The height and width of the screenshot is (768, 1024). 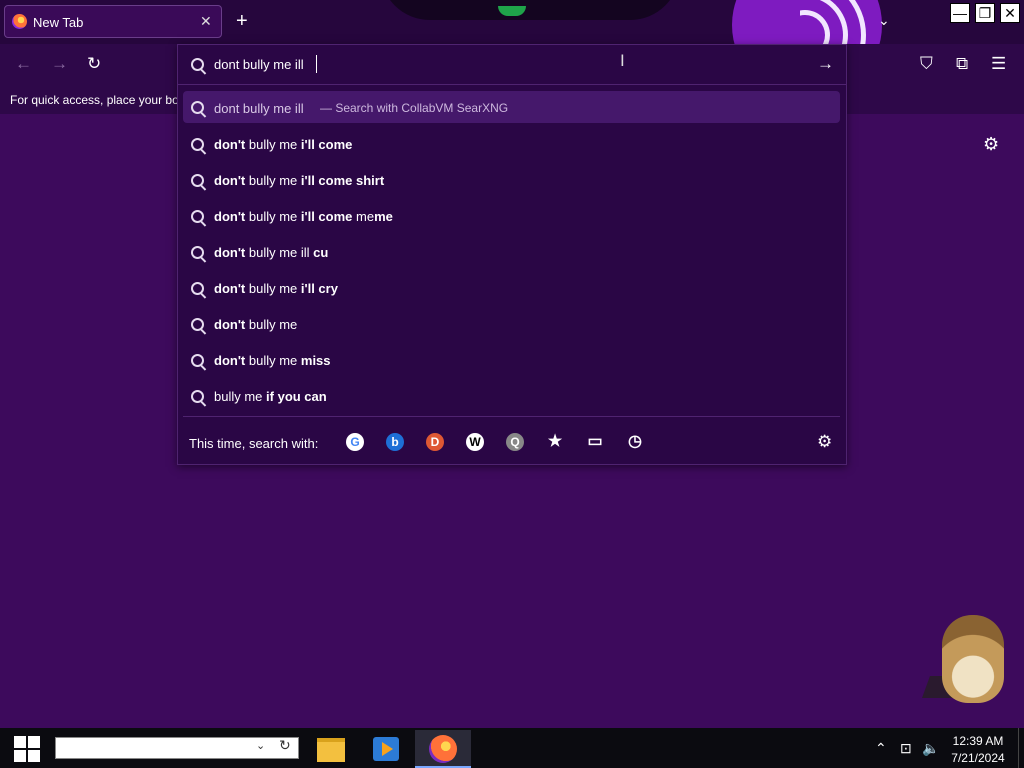 I want to click on suggestion-fragment: miss, so click(x=315, y=360).